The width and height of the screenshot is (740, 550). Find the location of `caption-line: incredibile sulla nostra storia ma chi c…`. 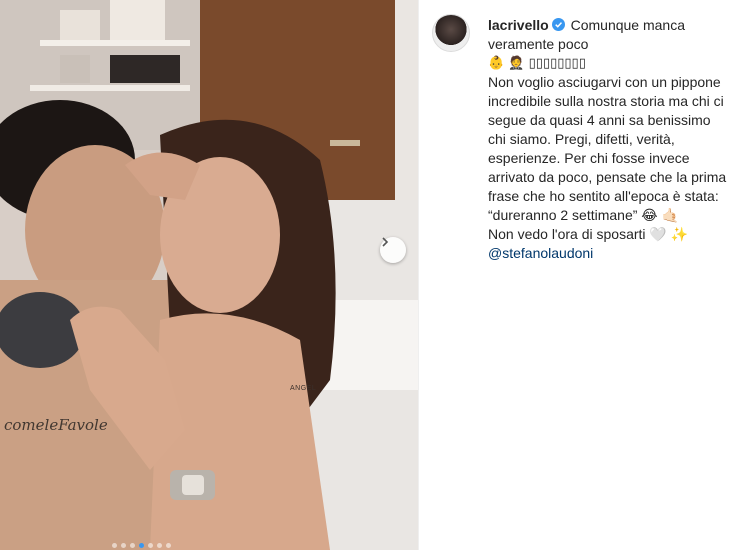

caption-line: incredibile sulla nostra storia ma chi c… is located at coordinates (606, 101).